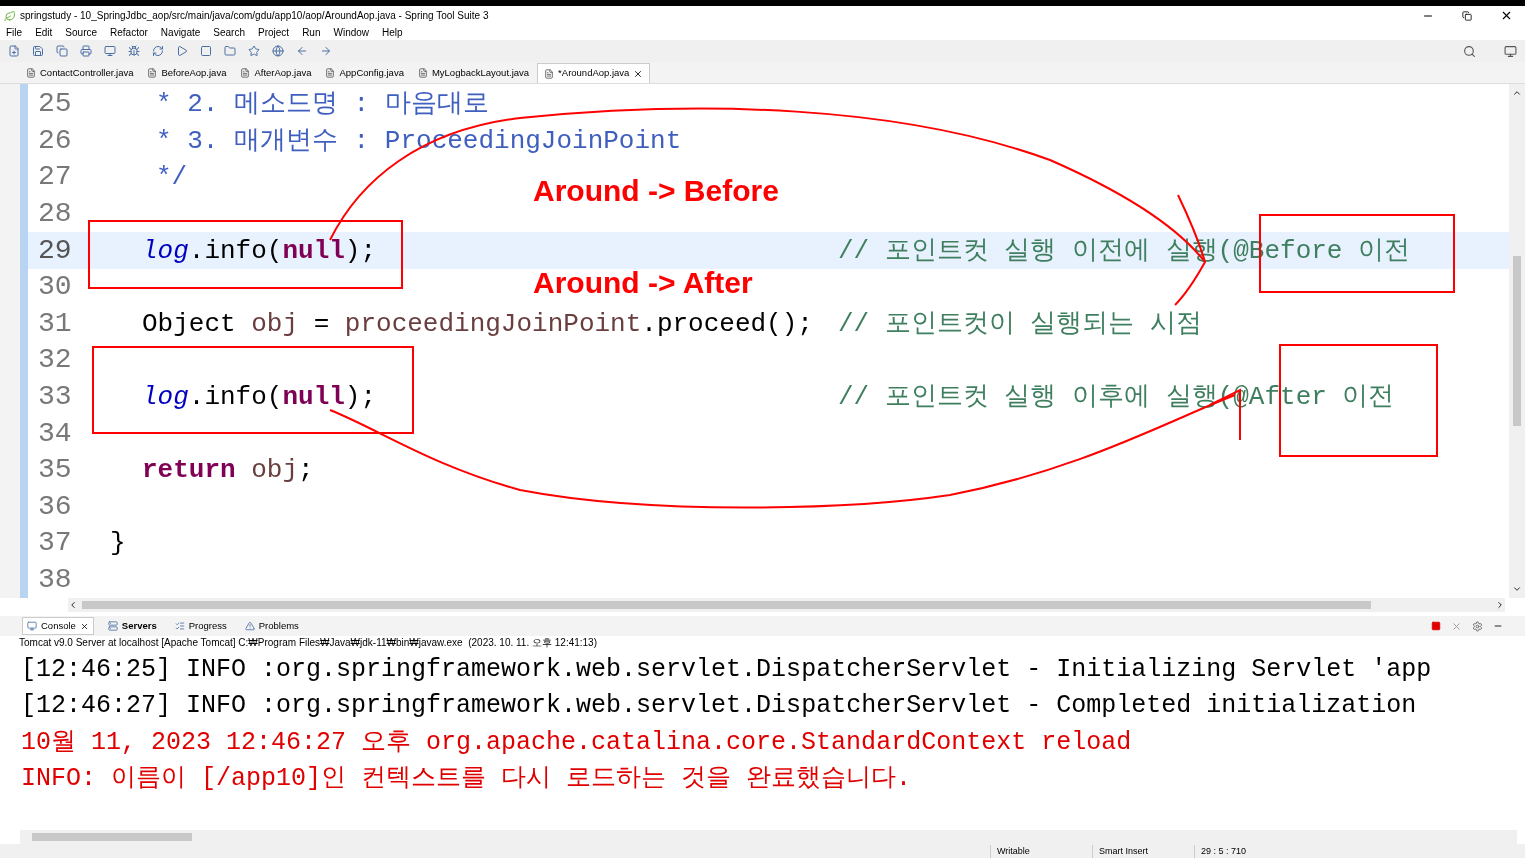 This screenshot has height=858, width=1525. Describe the element at coordinates (719, 706) in the screenshot. I see `console-line: [12:46:27] INFO :org.springframework.web.servlet.DispatcherServlet - Completed initialization` at that location.